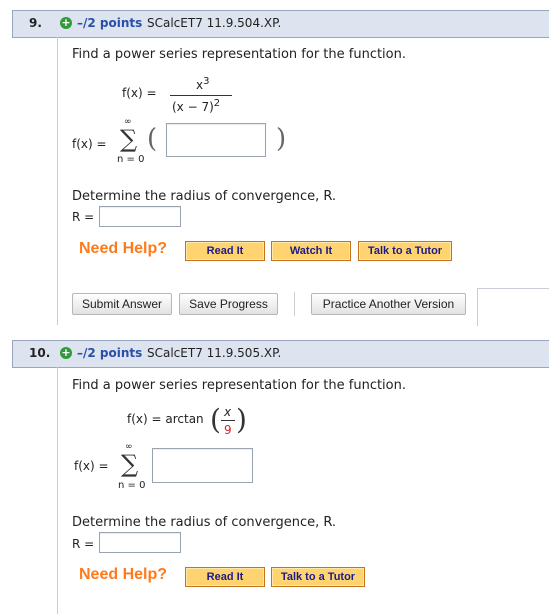 This screenshot has width=549, height=614. What do you see at coordinates (152, 139) in the screenshot?
I see `open-paren: (` at bounding box center [152, 139].